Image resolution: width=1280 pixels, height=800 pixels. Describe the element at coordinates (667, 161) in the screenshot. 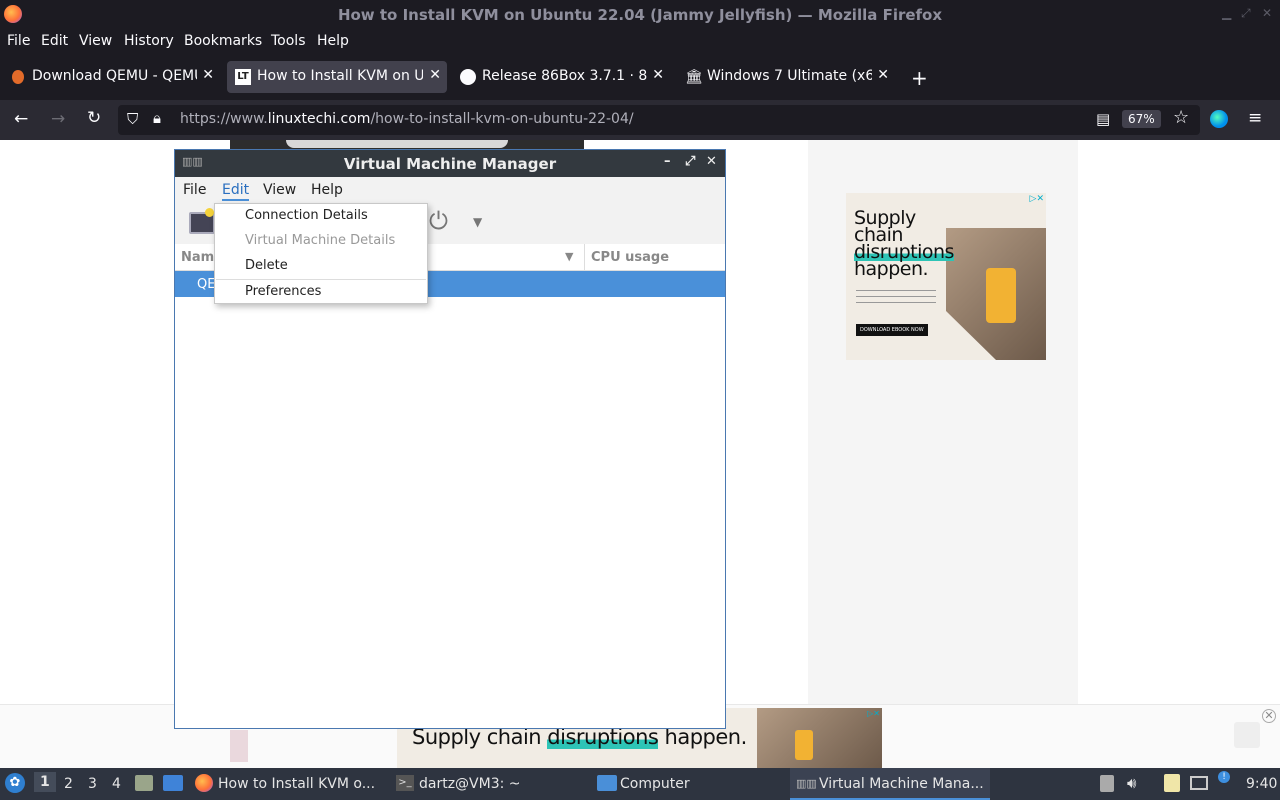

I see `vmm-minimize-icon: –` at that location.